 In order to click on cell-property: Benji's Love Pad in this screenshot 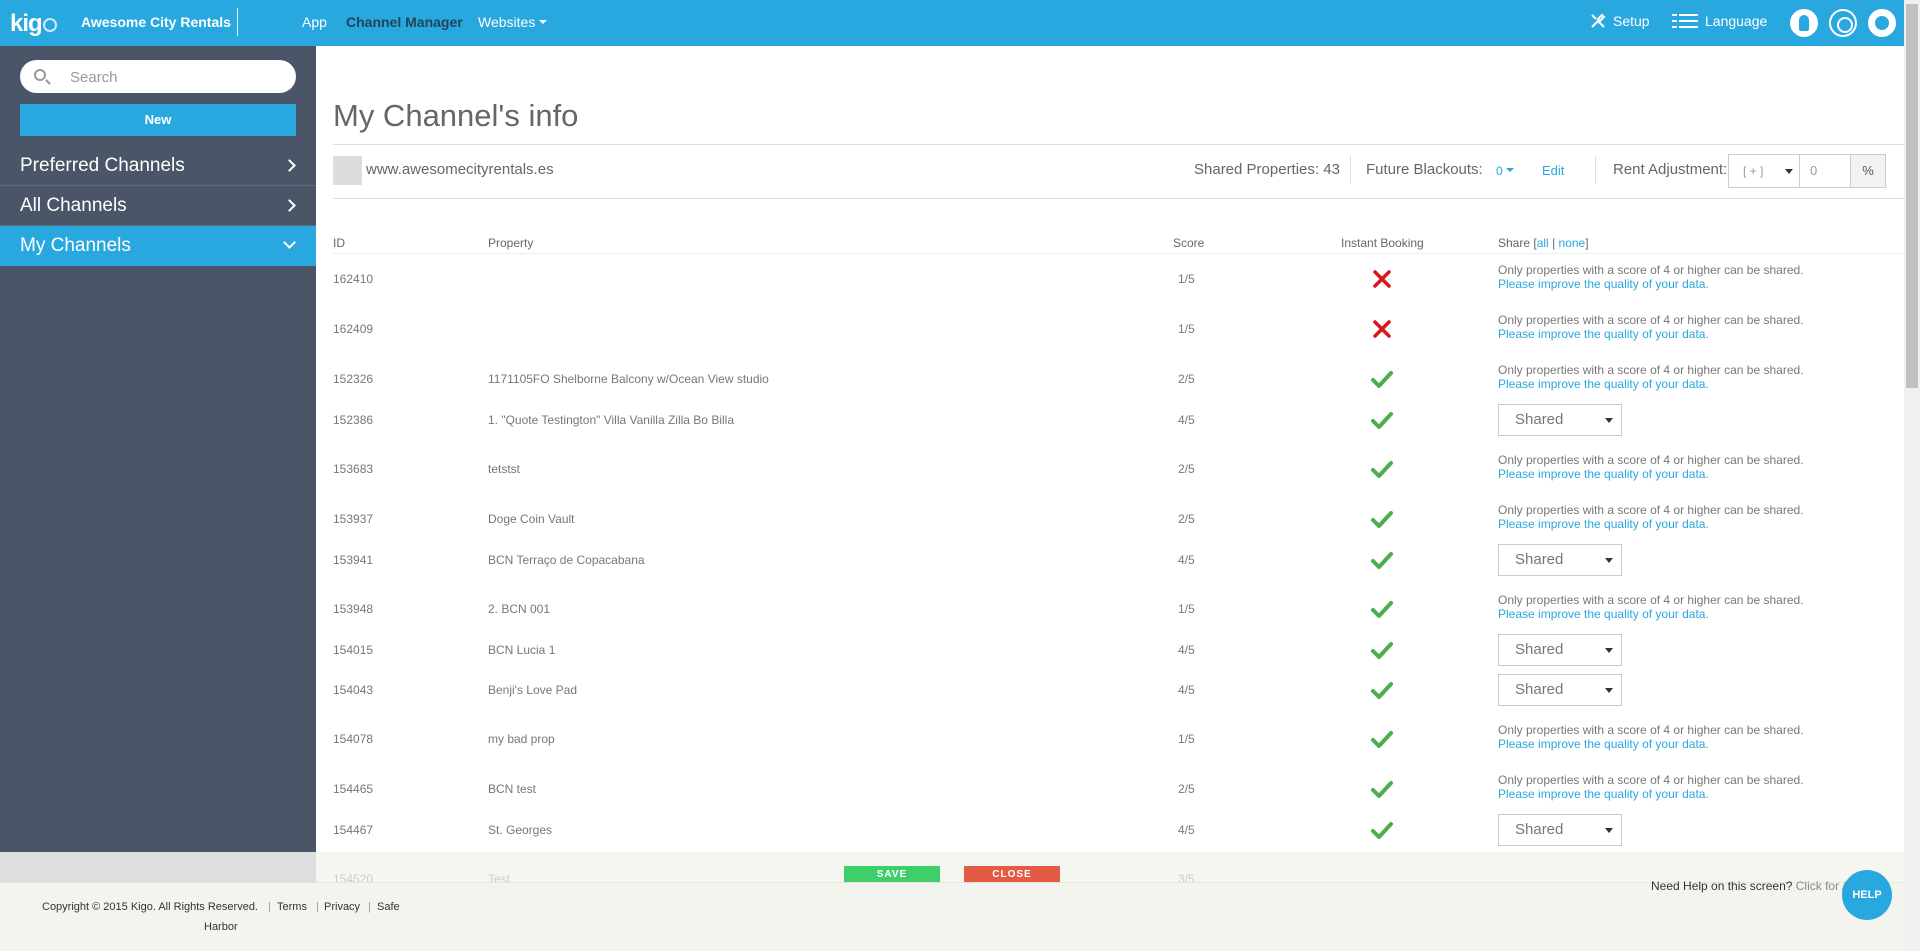, I will do `click(532, 690)`.